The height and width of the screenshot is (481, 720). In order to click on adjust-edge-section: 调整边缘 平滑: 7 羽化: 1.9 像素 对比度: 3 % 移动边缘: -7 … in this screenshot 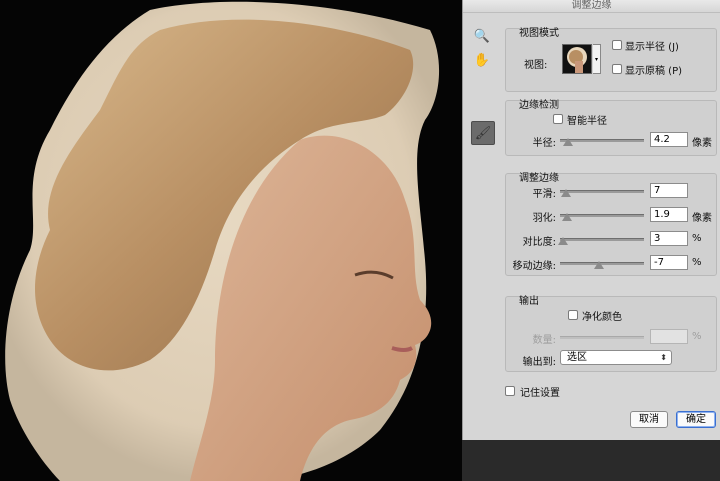, I will do `click(611, 224)`.